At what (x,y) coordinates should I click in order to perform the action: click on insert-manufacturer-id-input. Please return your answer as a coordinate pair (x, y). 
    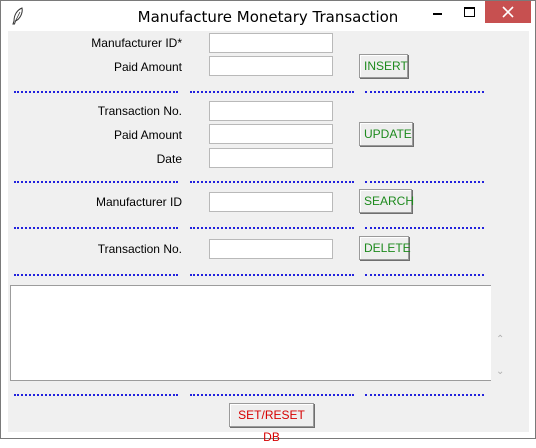
    Looking at the image, I should click on (271, 43).